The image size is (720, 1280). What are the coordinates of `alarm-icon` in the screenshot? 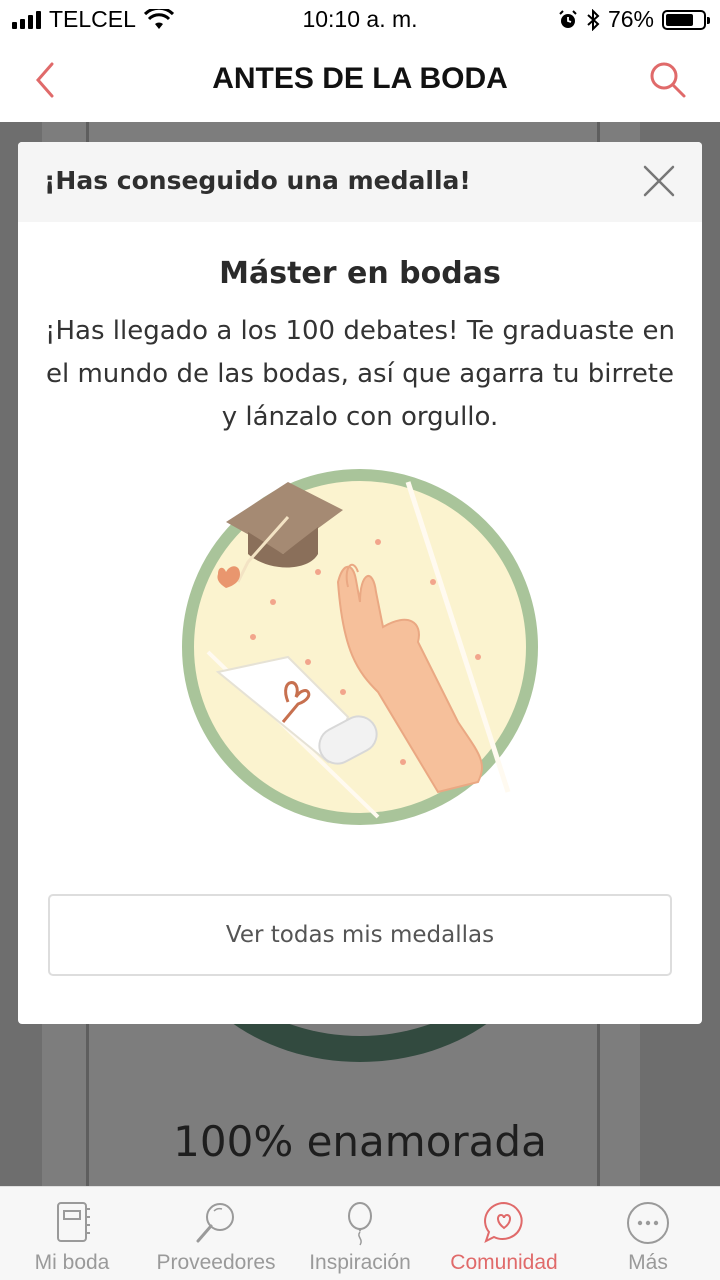 It's located at (568, 18).